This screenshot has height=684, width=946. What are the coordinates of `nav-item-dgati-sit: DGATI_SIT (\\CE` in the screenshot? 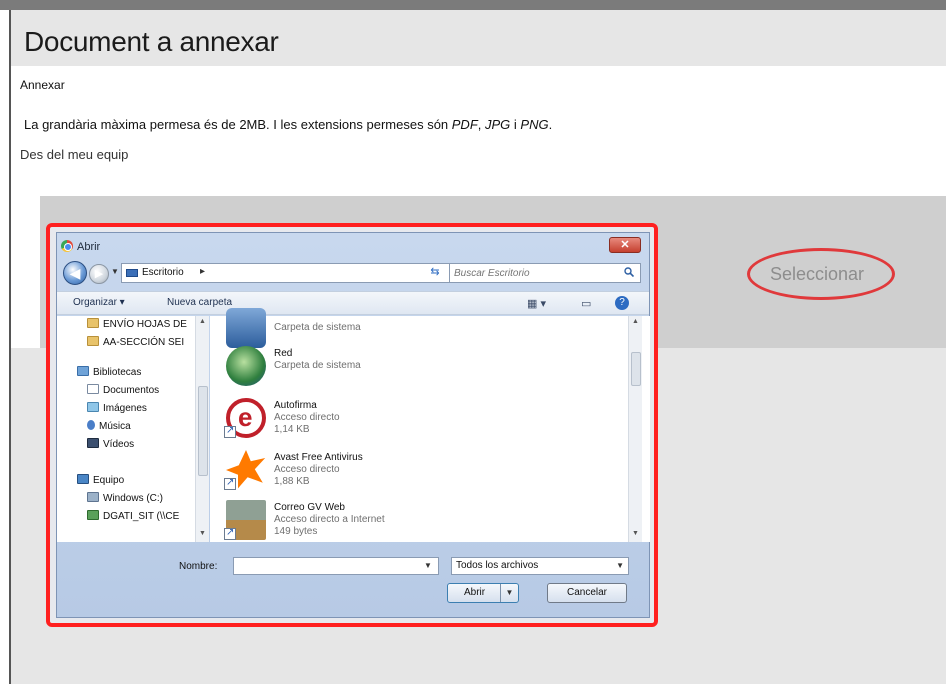 It's located at (133, 516).